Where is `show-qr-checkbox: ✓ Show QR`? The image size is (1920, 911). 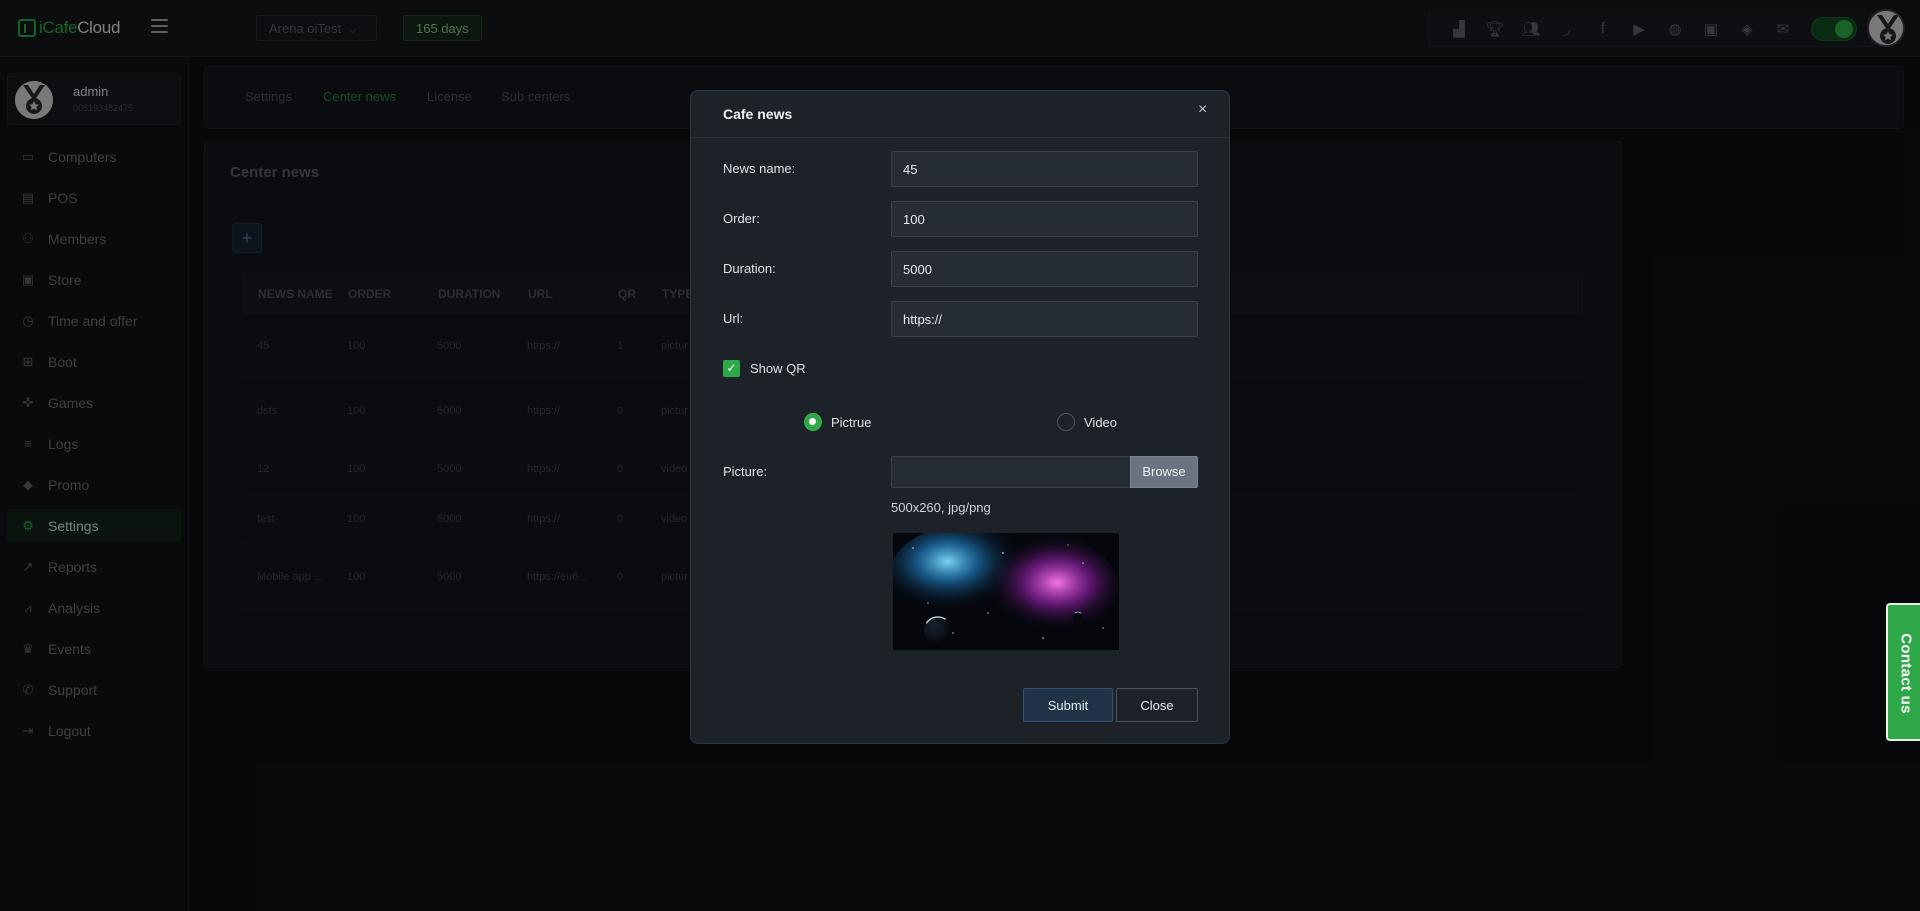
show-qr-checkbox: ✓ Show QR is located at coordinates (764, 368).